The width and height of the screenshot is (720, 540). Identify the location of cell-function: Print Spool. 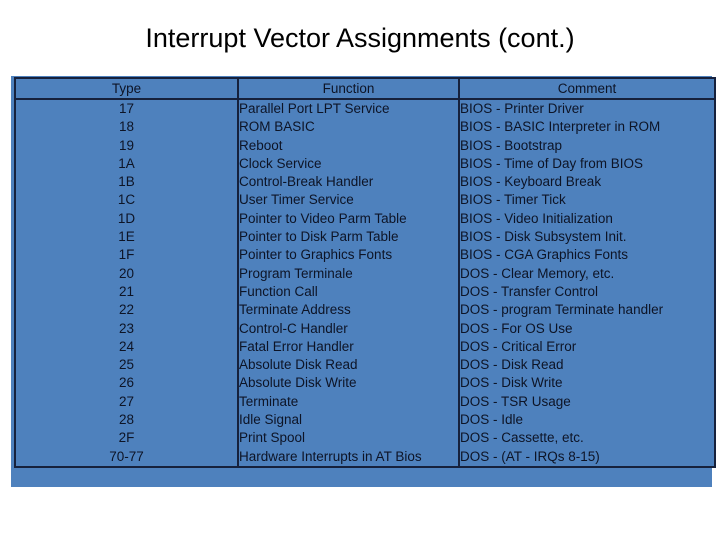
(348, 438).